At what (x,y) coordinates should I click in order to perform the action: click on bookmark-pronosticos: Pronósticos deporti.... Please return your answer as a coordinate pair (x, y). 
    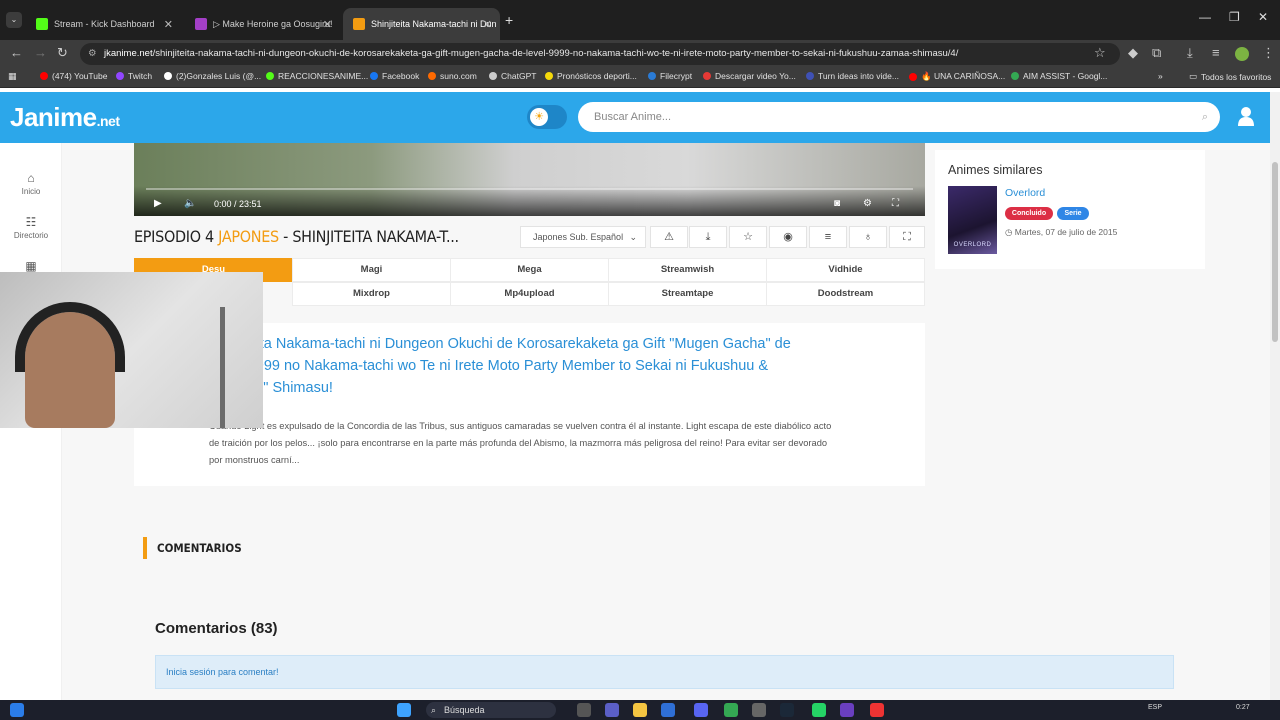
    Looking at the image, I should click on (591, 76).